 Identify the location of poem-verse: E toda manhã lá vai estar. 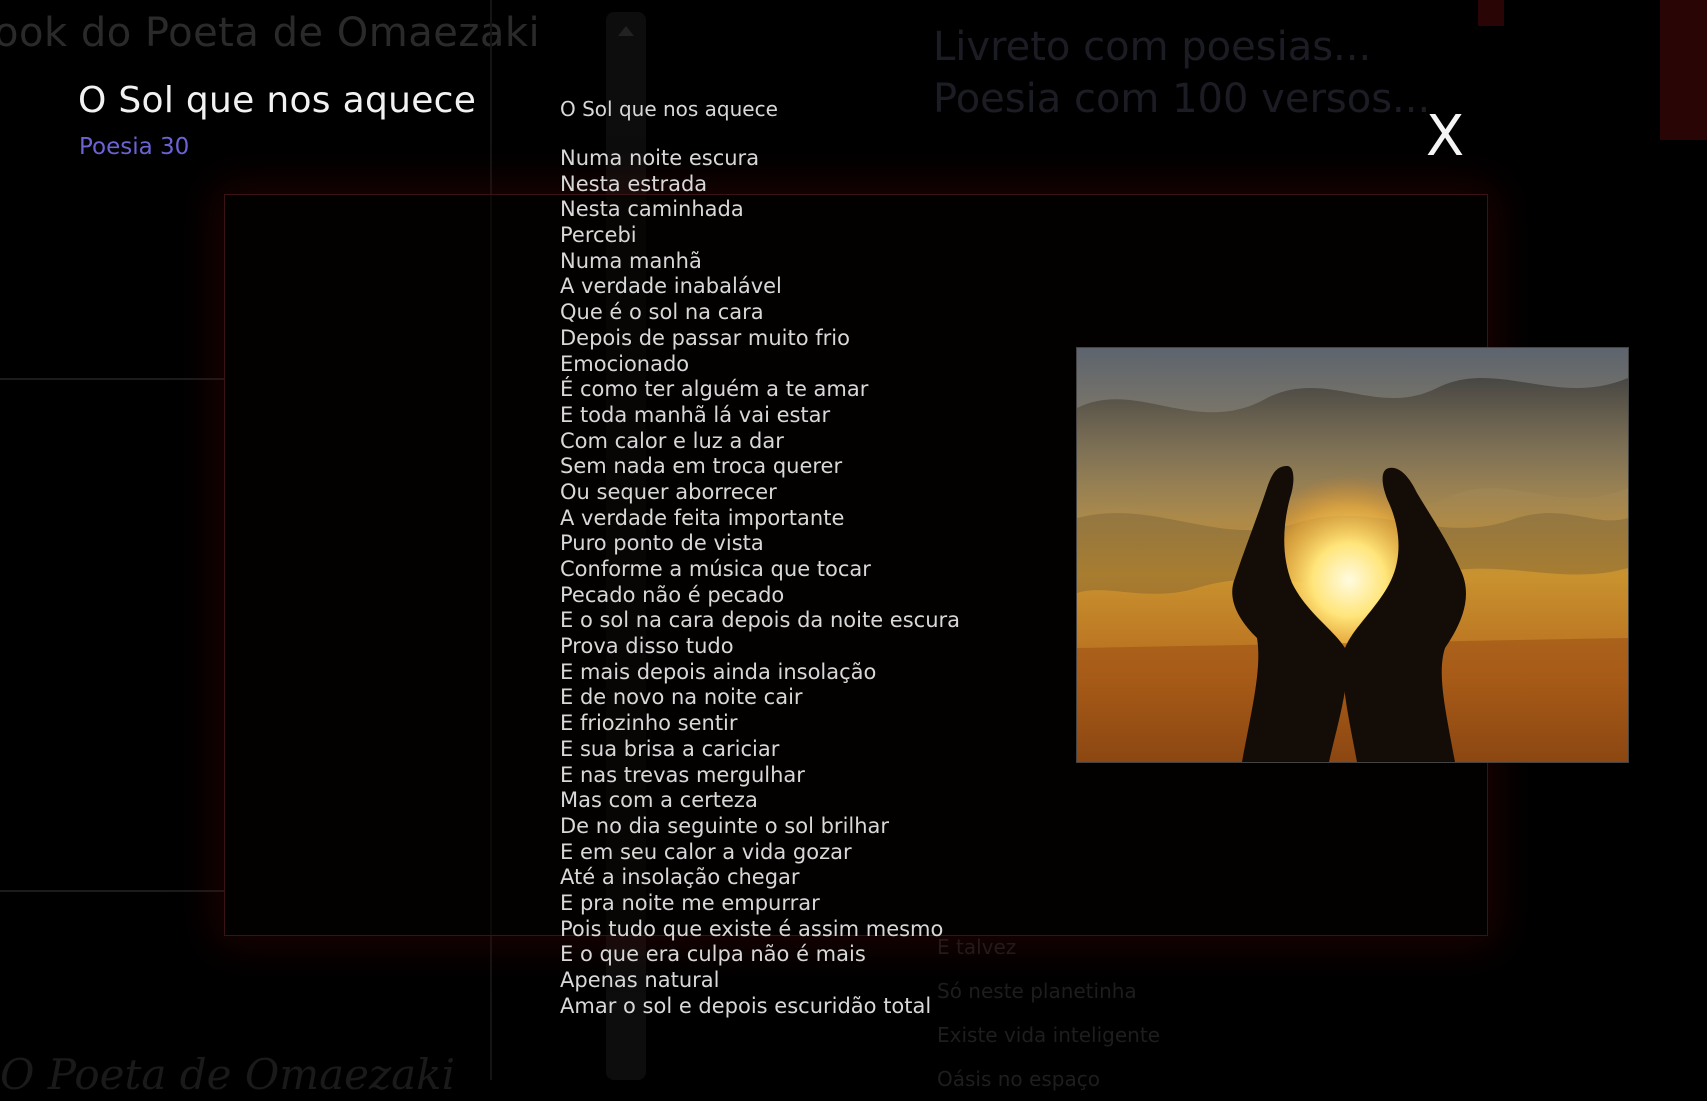
(695, 414).